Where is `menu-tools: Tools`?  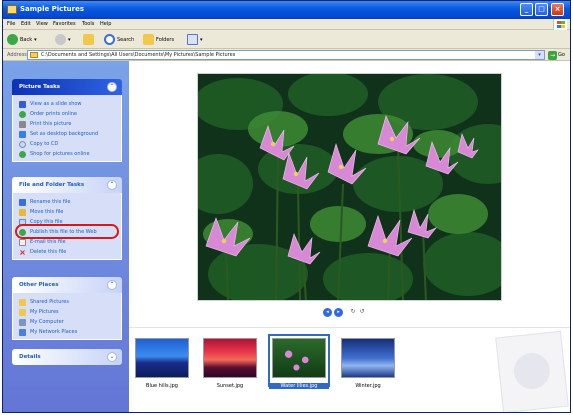
menu-tools: Tools is located at coordinates (88, 24).